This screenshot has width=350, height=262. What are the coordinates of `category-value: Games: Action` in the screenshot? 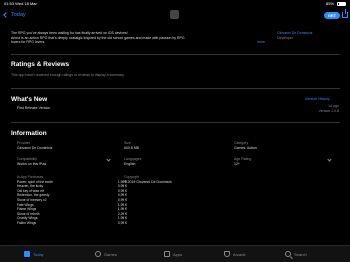 It's located at (245, 147).